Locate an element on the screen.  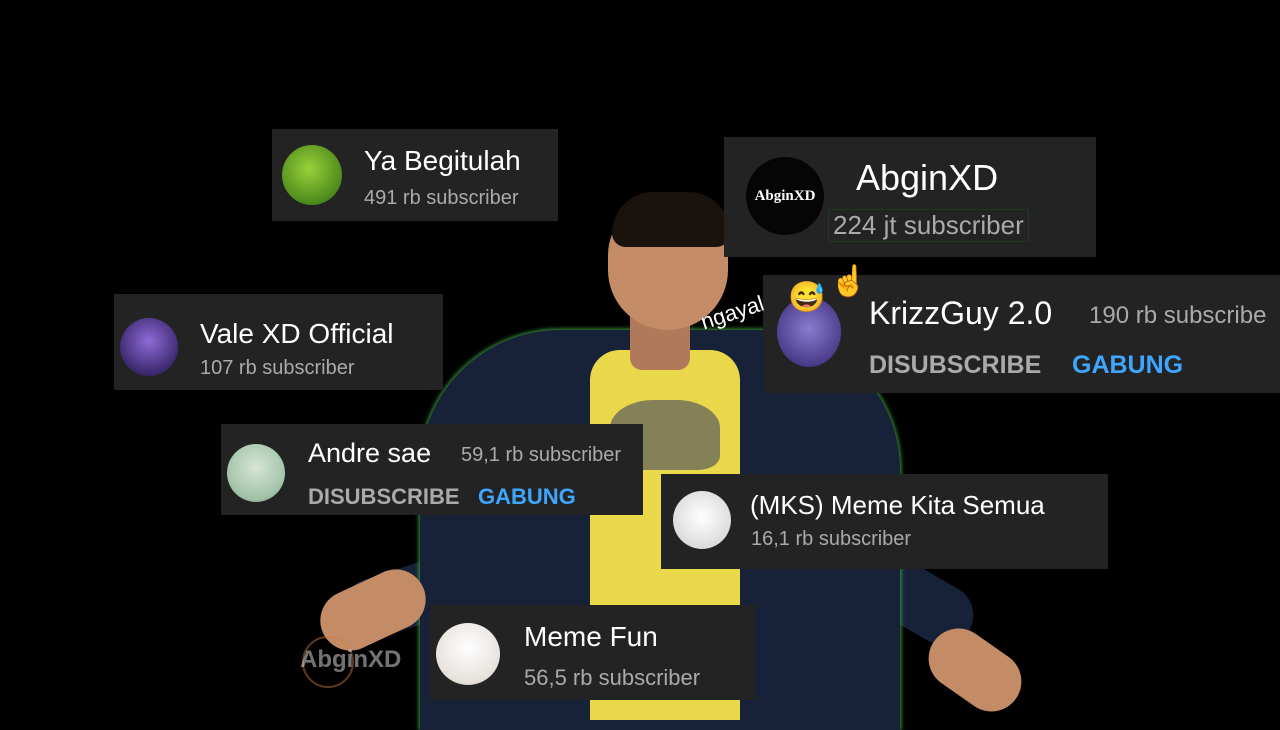
channel-card-vale-xd: Vale XD Official 107 rb subscriber is located at coordinates (278, 342).